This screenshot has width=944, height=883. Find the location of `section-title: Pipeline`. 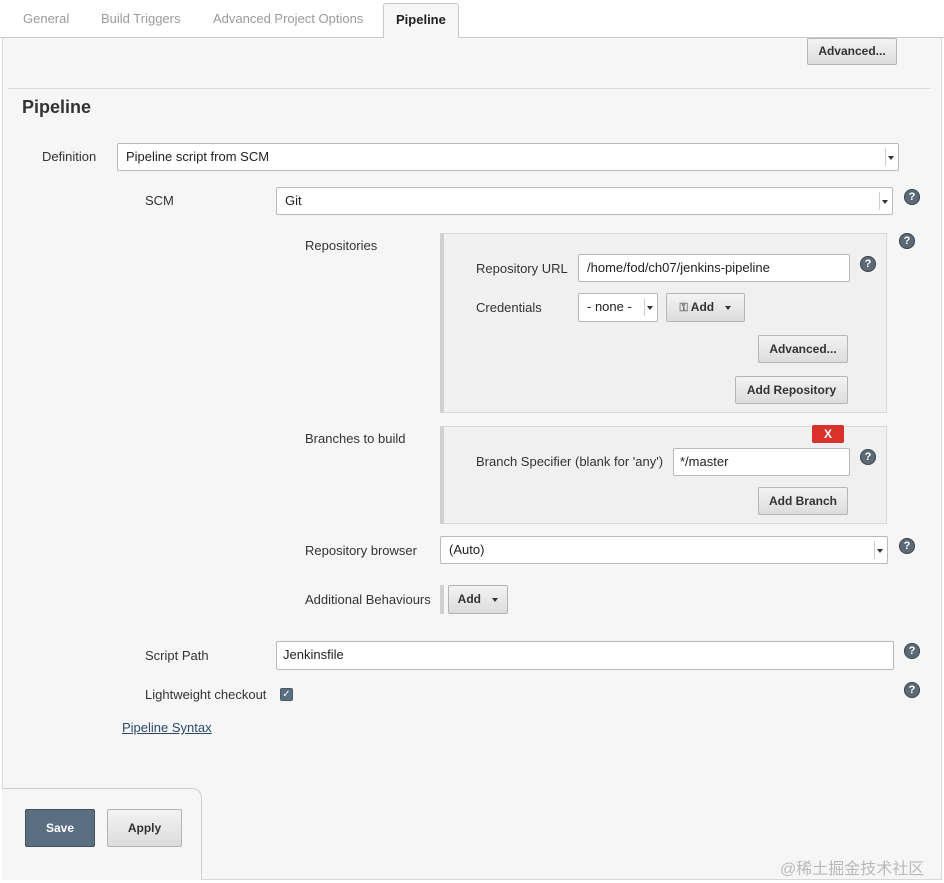

section-title: Pipeline is located at coordinates (57, 107).